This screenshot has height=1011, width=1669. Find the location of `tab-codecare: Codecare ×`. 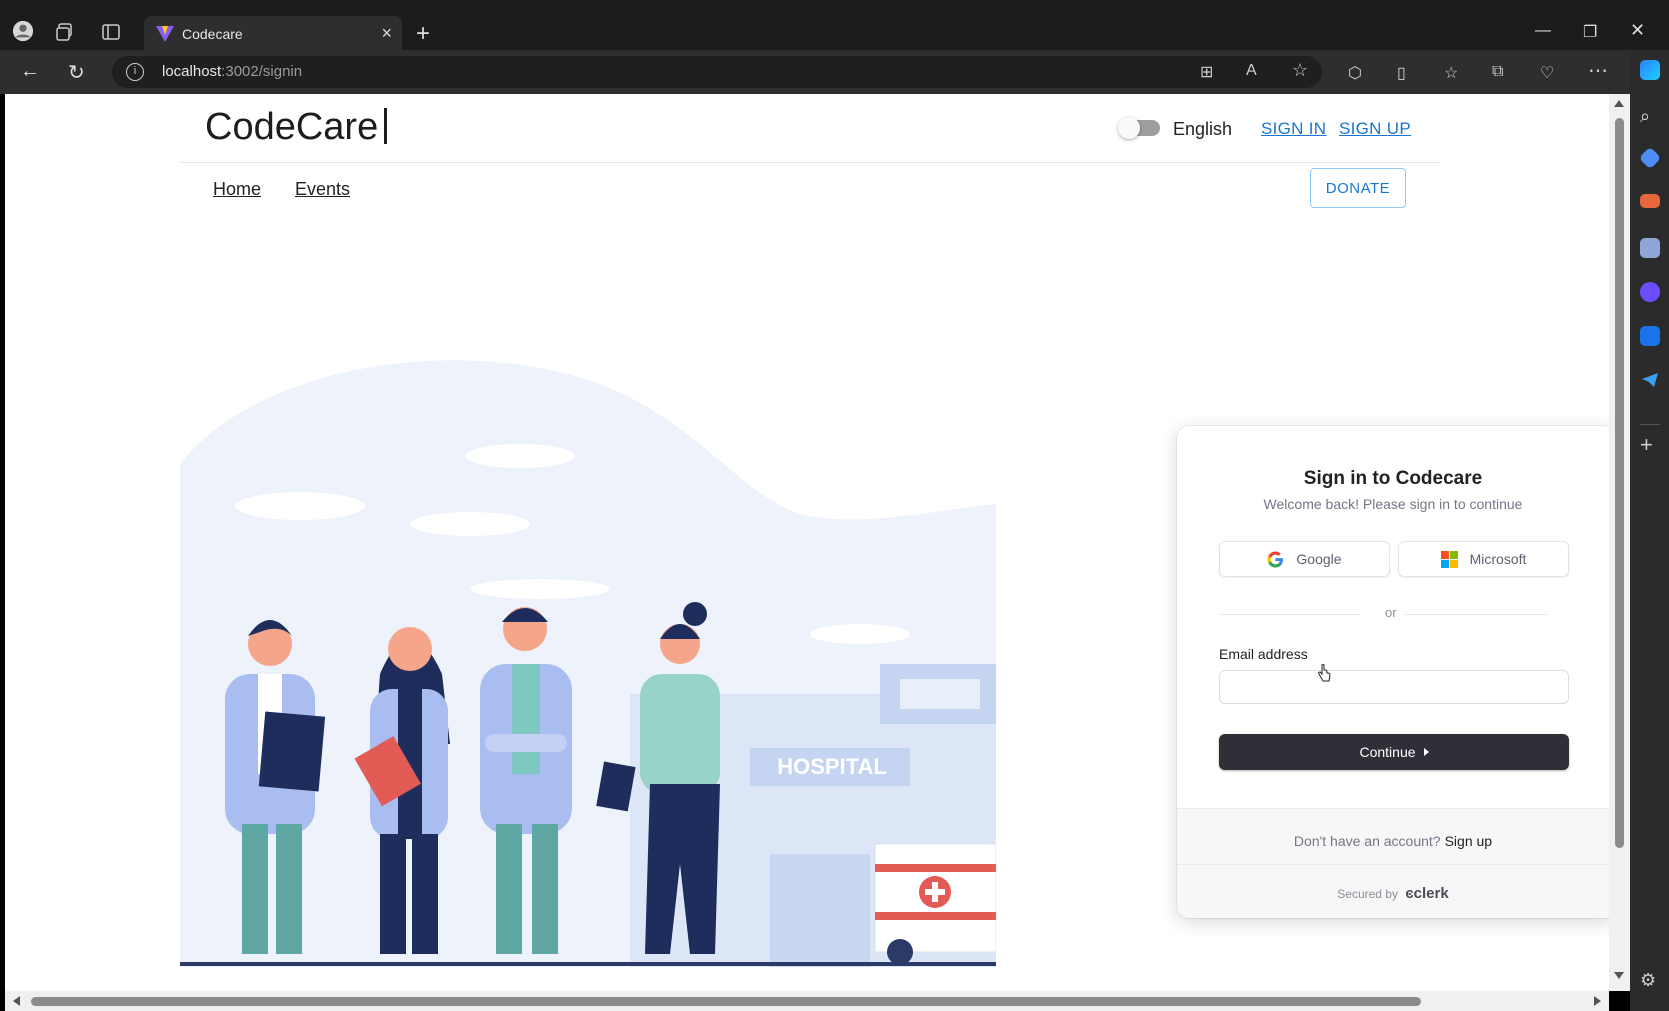

tab-codecare: Codecare × is located at coordinates (273, 34).